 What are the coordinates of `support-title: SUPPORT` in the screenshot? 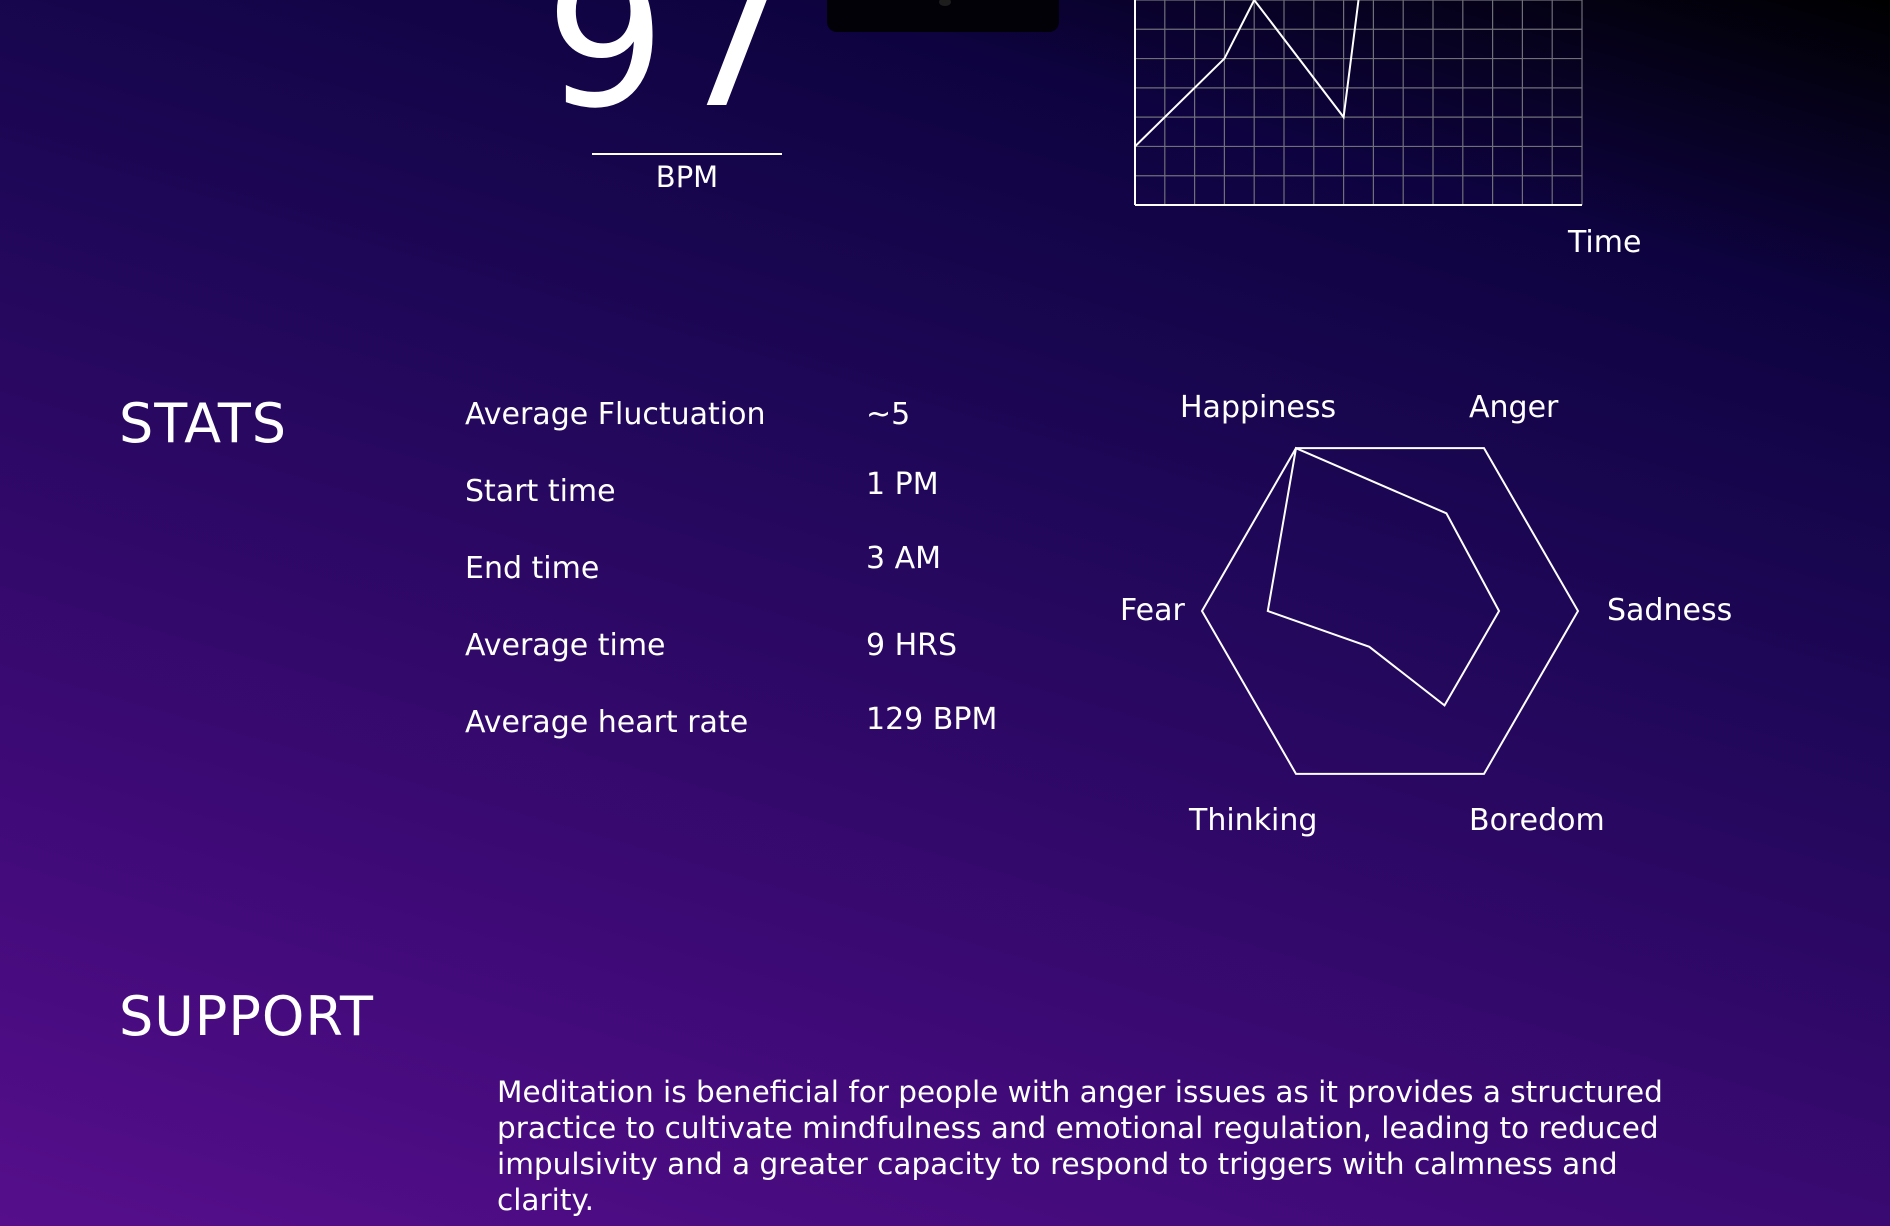 It's located at (247, 1016).